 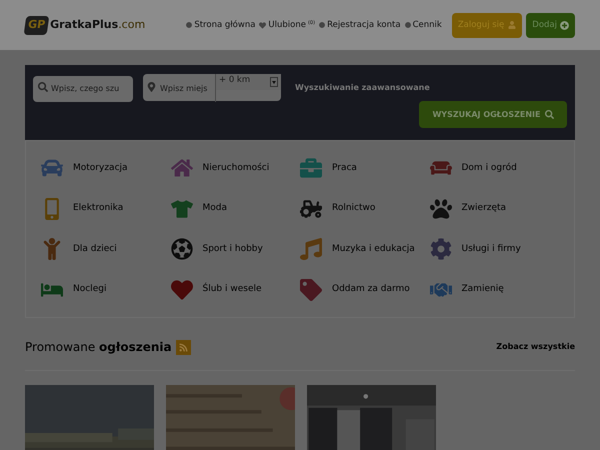 I want to click on category-link: Dla dzieci, so click(x=105, y=249).